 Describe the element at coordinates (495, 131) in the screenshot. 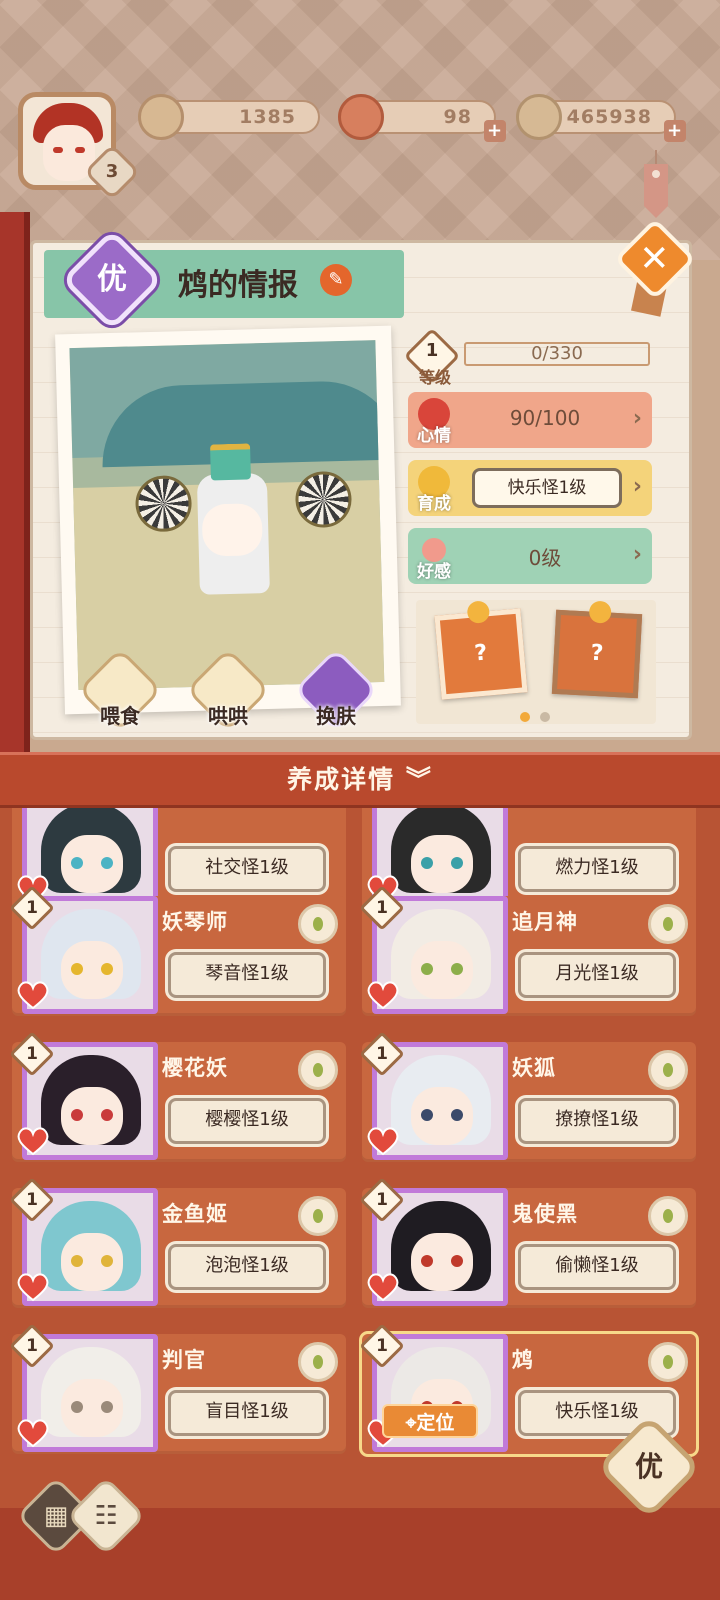

I see `add-ticket-button: +` at that location.